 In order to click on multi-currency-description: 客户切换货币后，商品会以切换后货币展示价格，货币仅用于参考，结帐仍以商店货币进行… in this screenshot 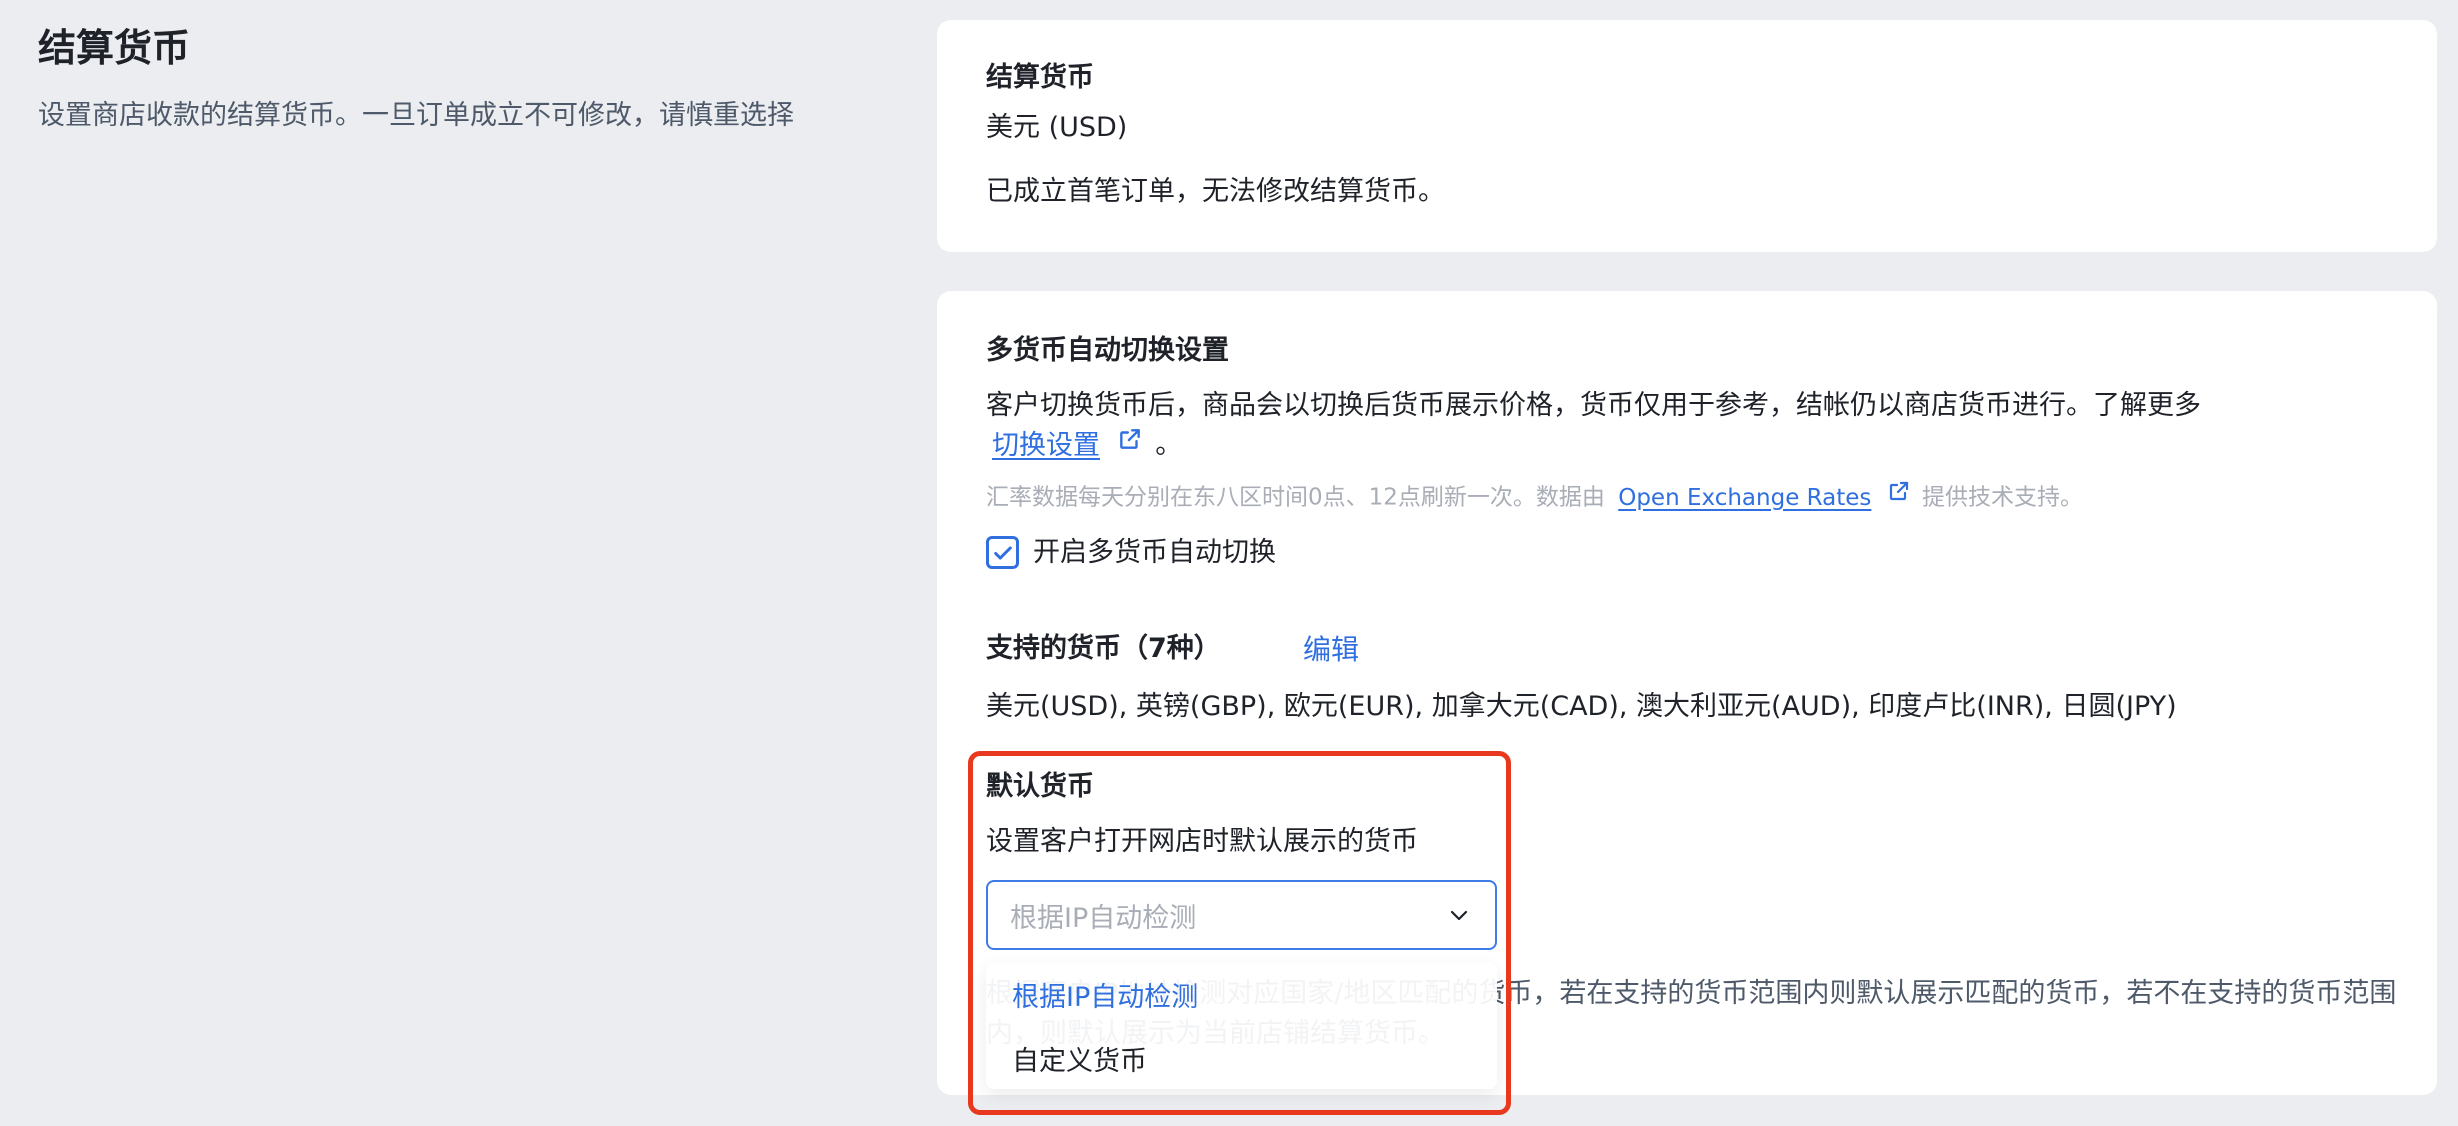, I will do `click(1696, 427)`.